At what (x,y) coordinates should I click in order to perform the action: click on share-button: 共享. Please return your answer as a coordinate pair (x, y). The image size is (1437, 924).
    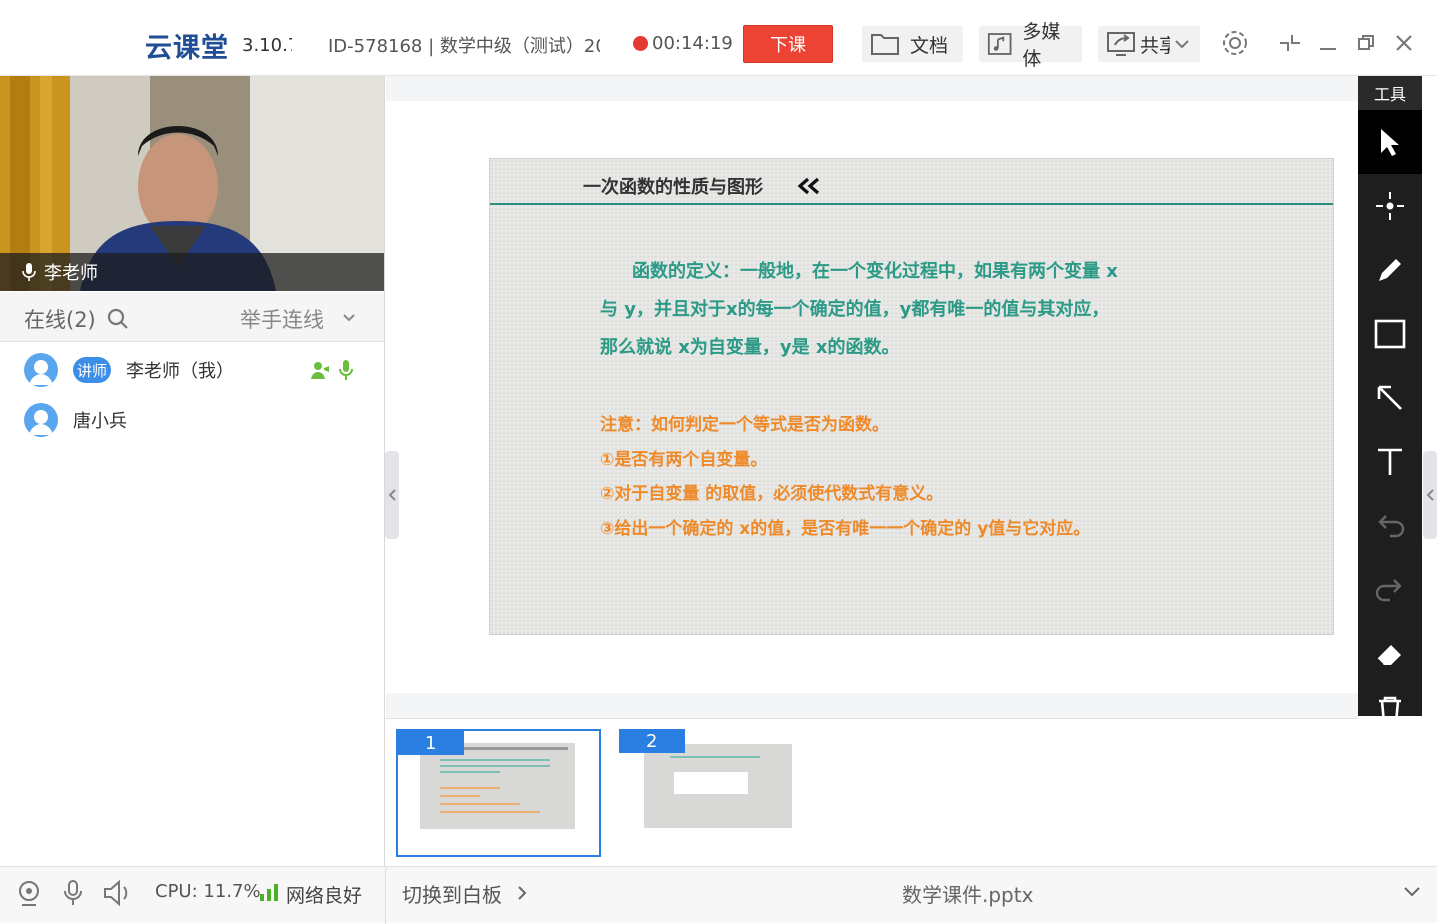
    Looking at the image, I should click on (1149, 44).